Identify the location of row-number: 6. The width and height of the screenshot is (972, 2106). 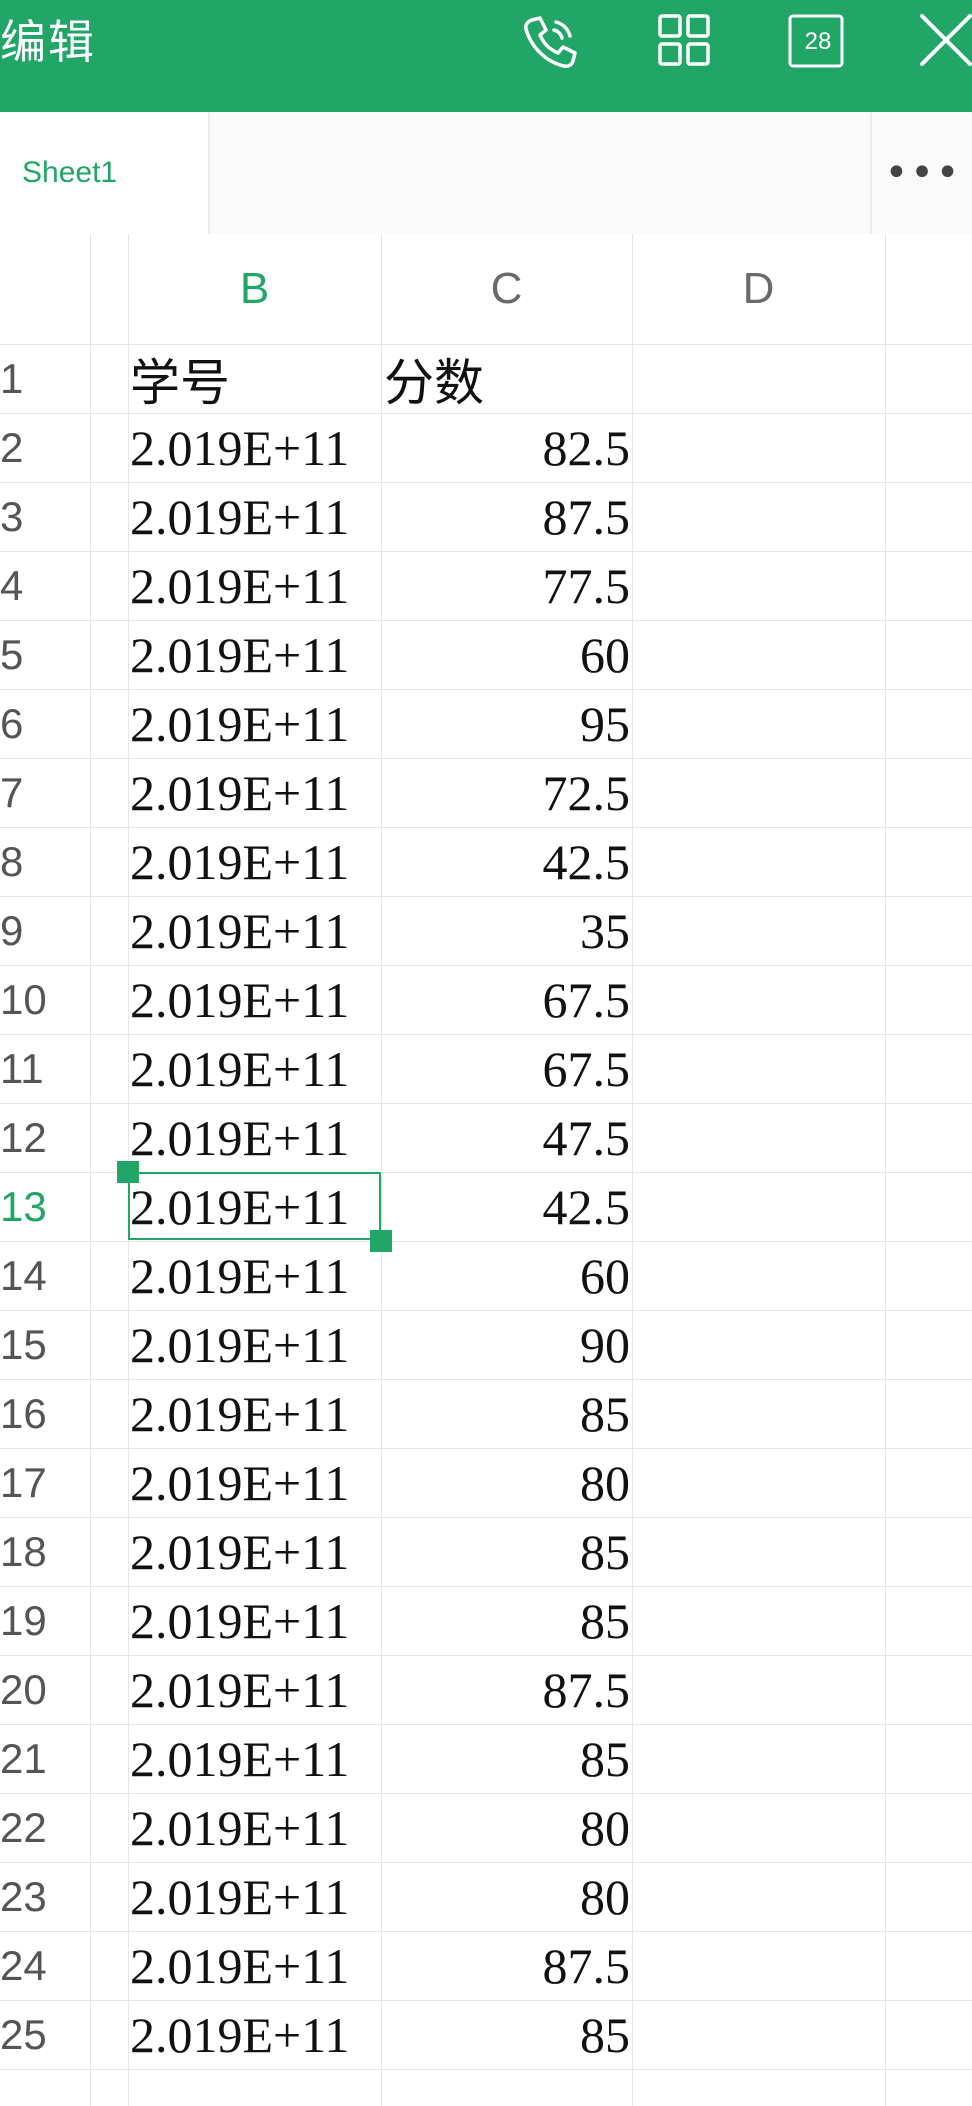
(30, 723).